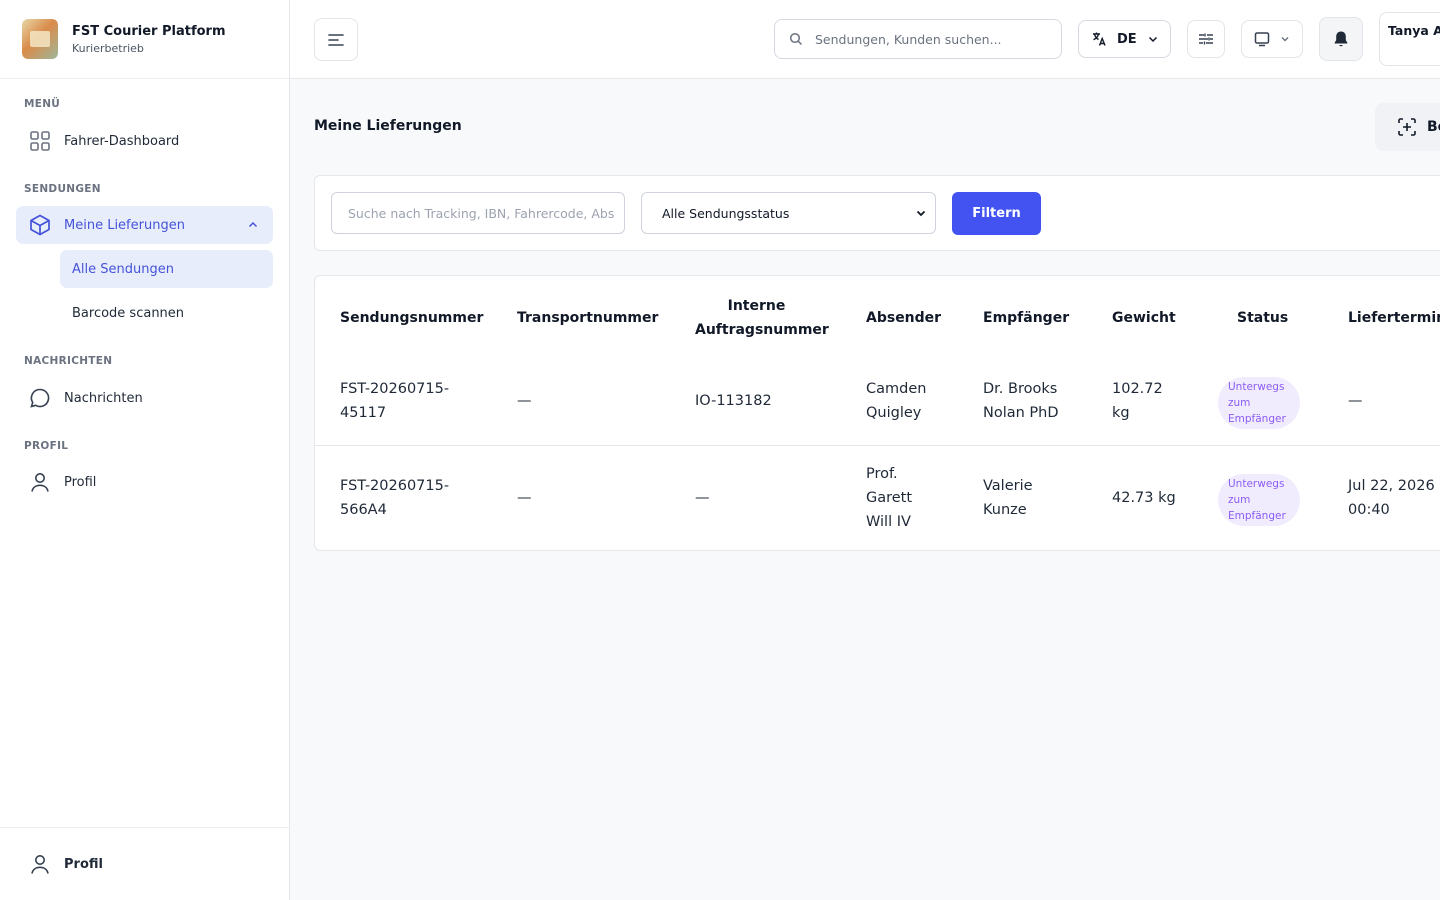  Describe the element at coordinates (1099, 39) in the screenshot. I see `translate-icon` at that location.